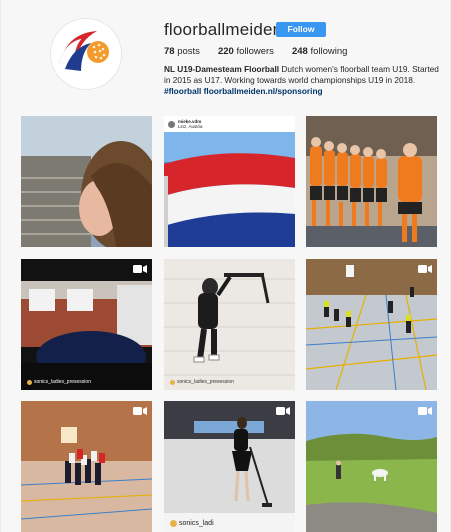  I want to click on embed-location: Linz, Austria, so click(190, 126).